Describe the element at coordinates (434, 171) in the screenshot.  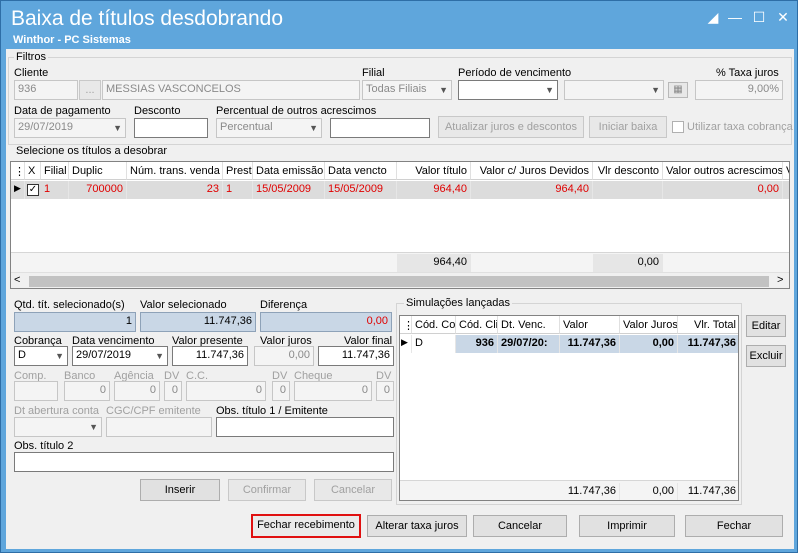
I see `col-header-valor-titulo: Valor título` at that location.